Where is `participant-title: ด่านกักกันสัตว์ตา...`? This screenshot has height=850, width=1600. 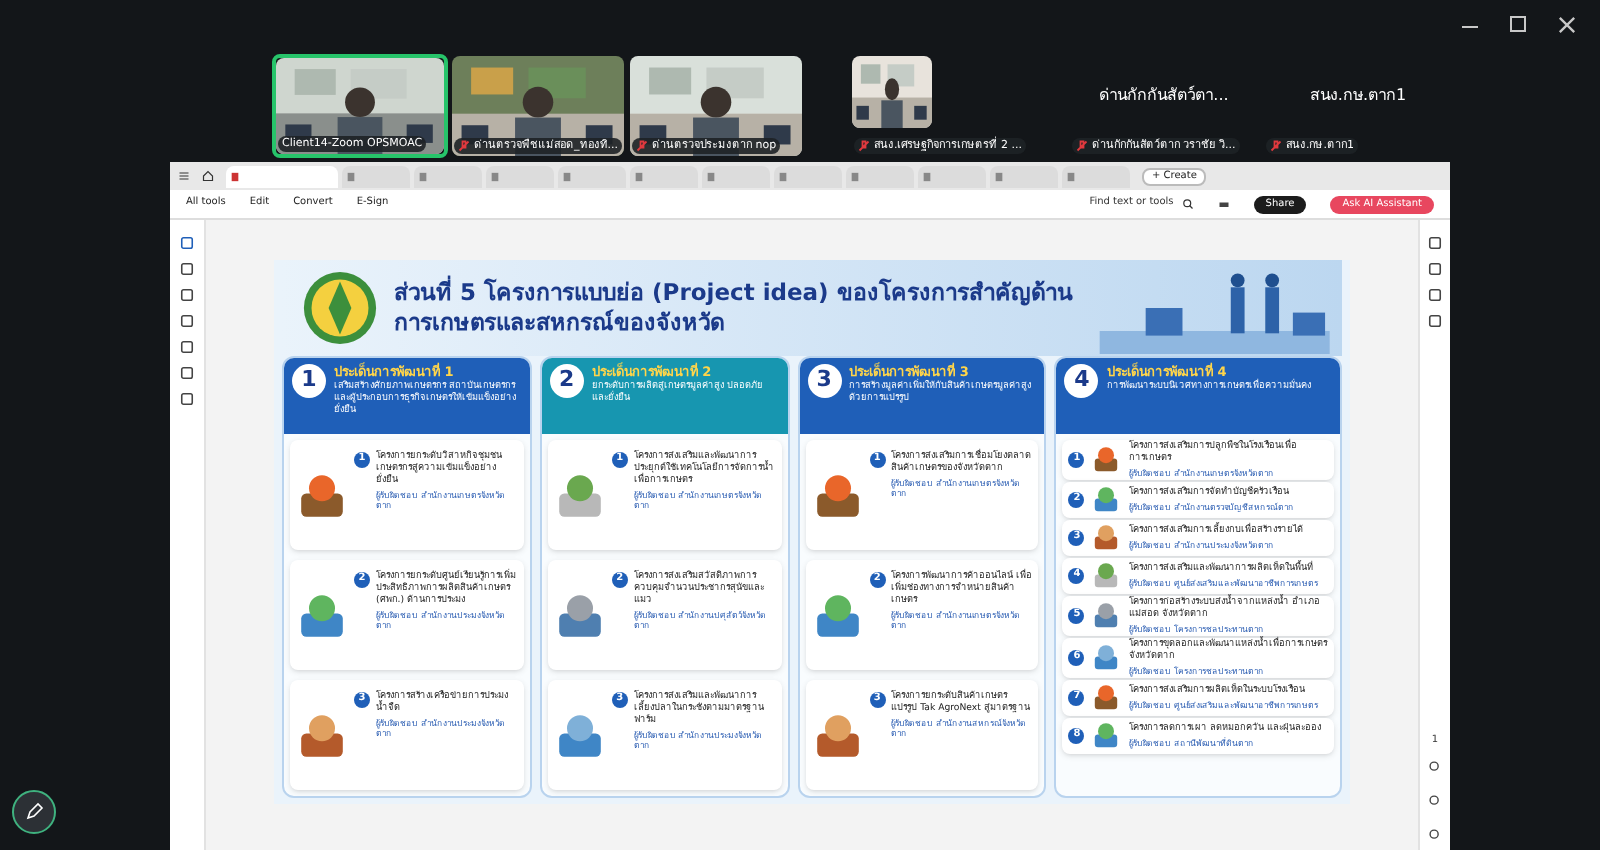
participant-title: ด่านกักกันสัตว์ตา... is located at coordinates (1164, 96).